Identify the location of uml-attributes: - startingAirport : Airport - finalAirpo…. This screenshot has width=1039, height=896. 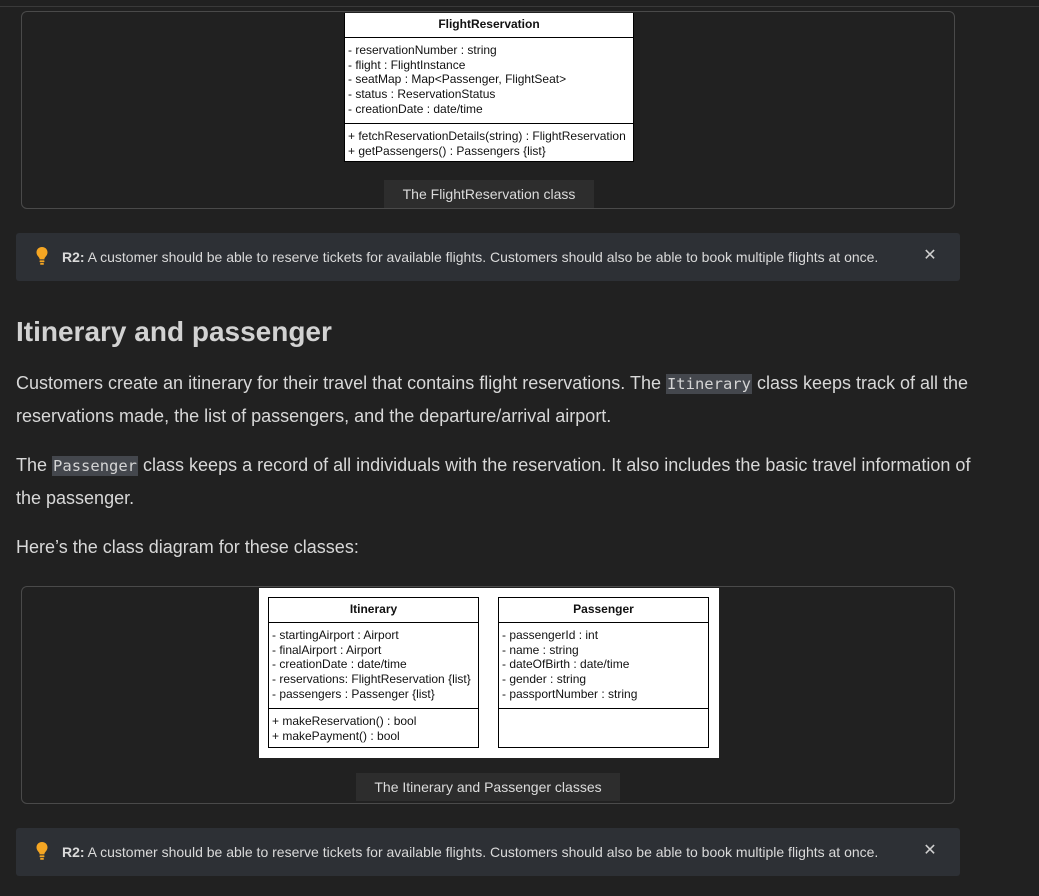
(373, 665).